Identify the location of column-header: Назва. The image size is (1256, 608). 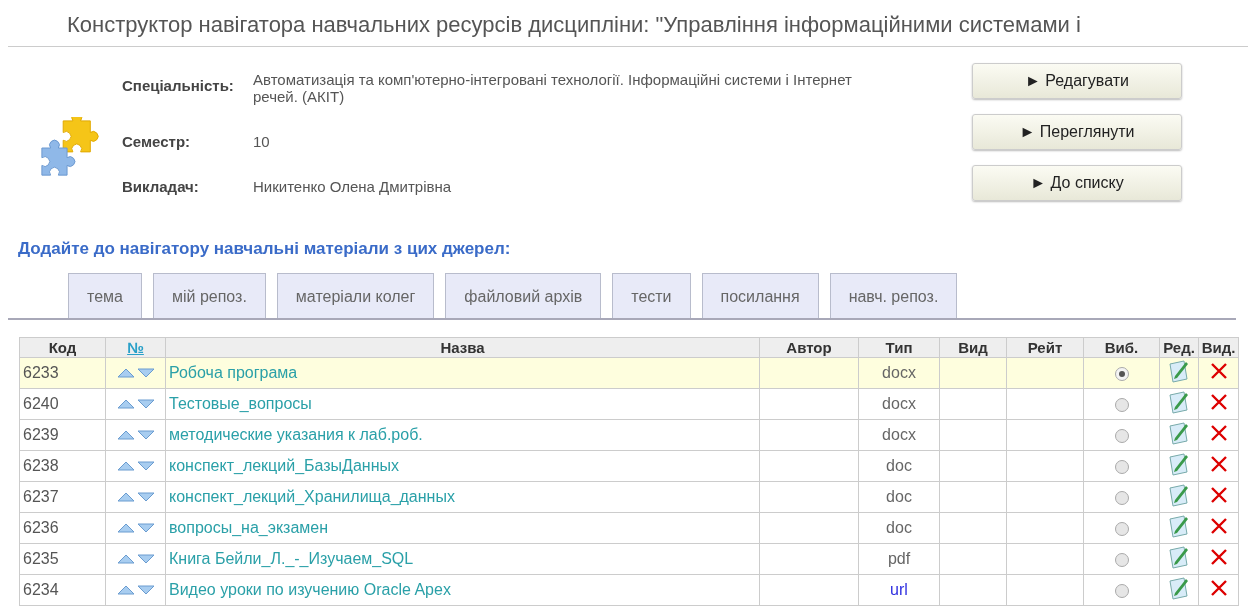
(462, 347).